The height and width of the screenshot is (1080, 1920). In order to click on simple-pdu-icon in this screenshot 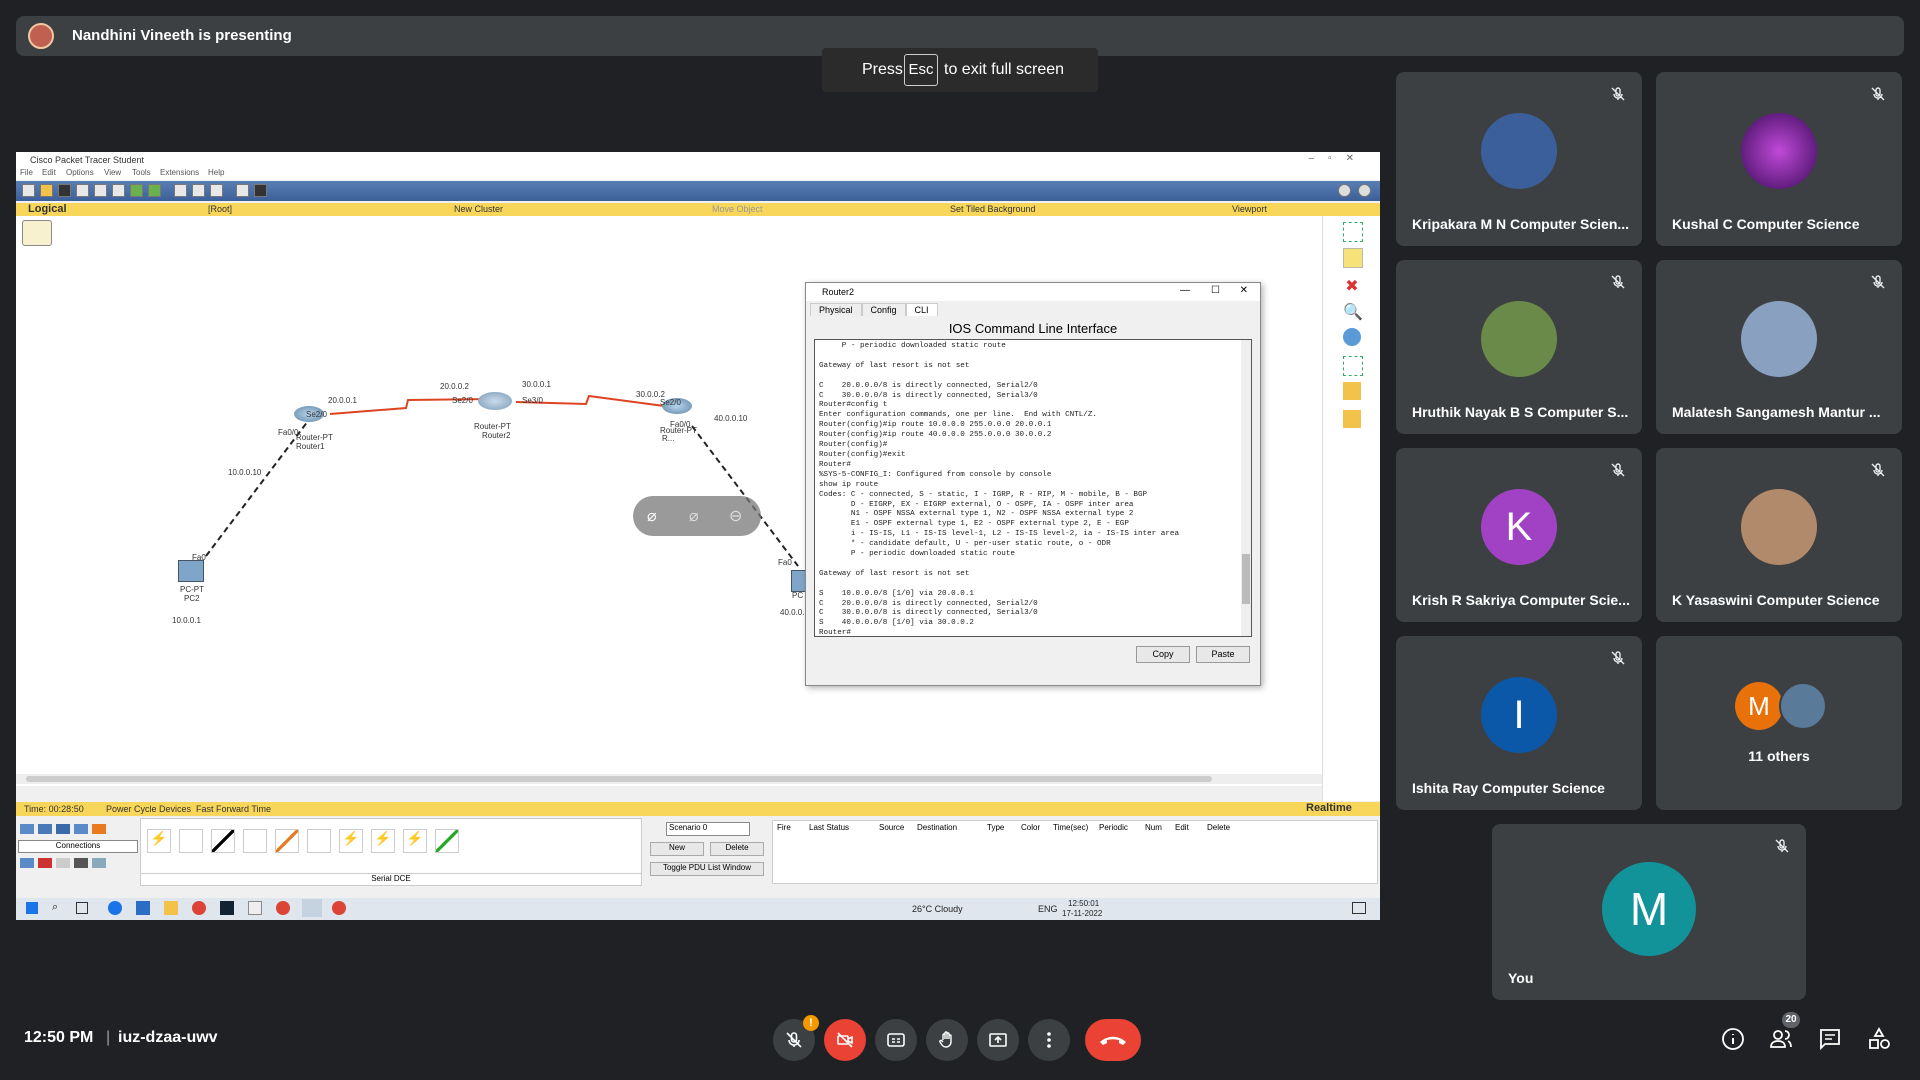, I will do `click(1352, 391)`.